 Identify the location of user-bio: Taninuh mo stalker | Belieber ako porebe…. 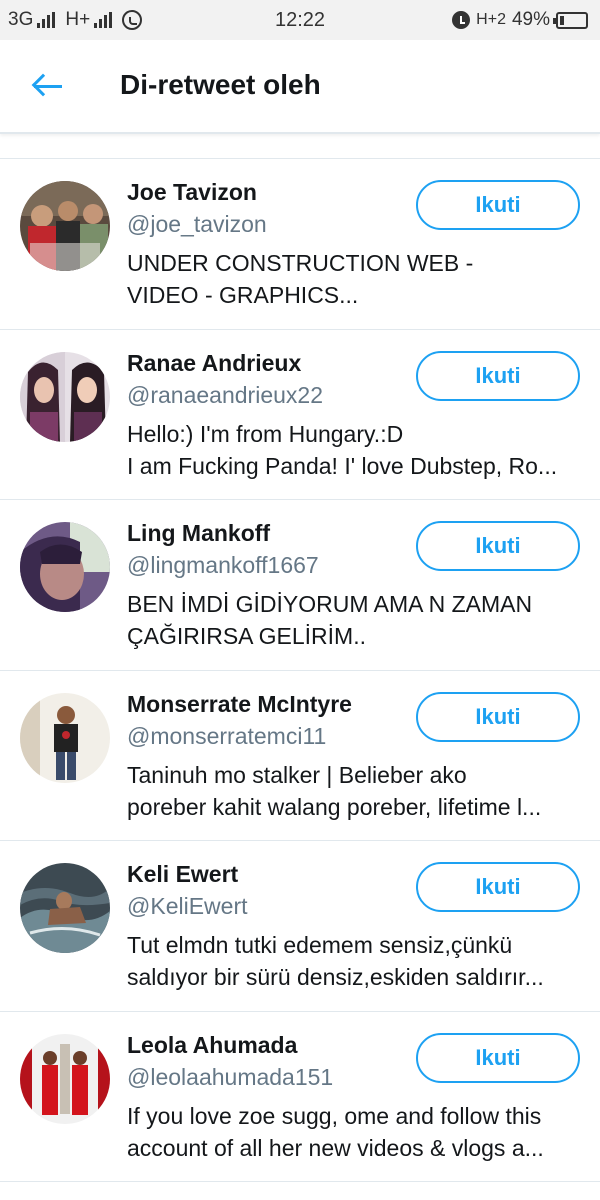
(352, 791).